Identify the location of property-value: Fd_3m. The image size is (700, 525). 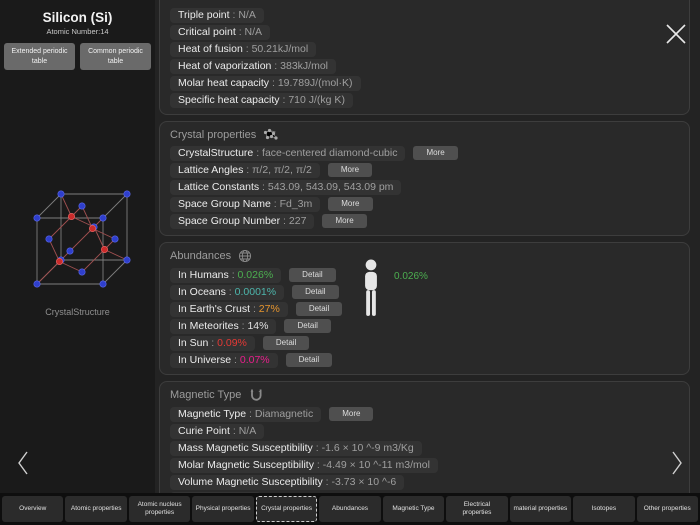
(296, 203).